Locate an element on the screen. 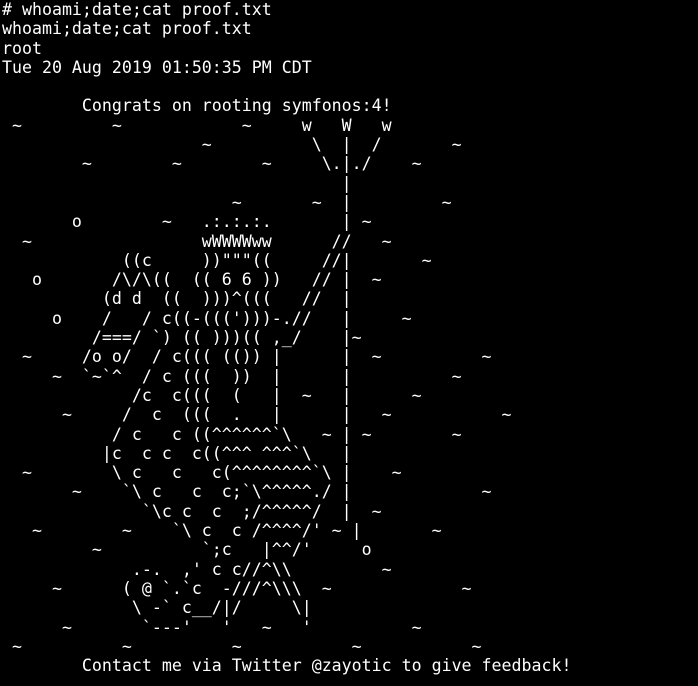 The height and width of the screenshot is (686, 698). terminal-line: ~ ~ | ~ is located at coordinates (227, 202).